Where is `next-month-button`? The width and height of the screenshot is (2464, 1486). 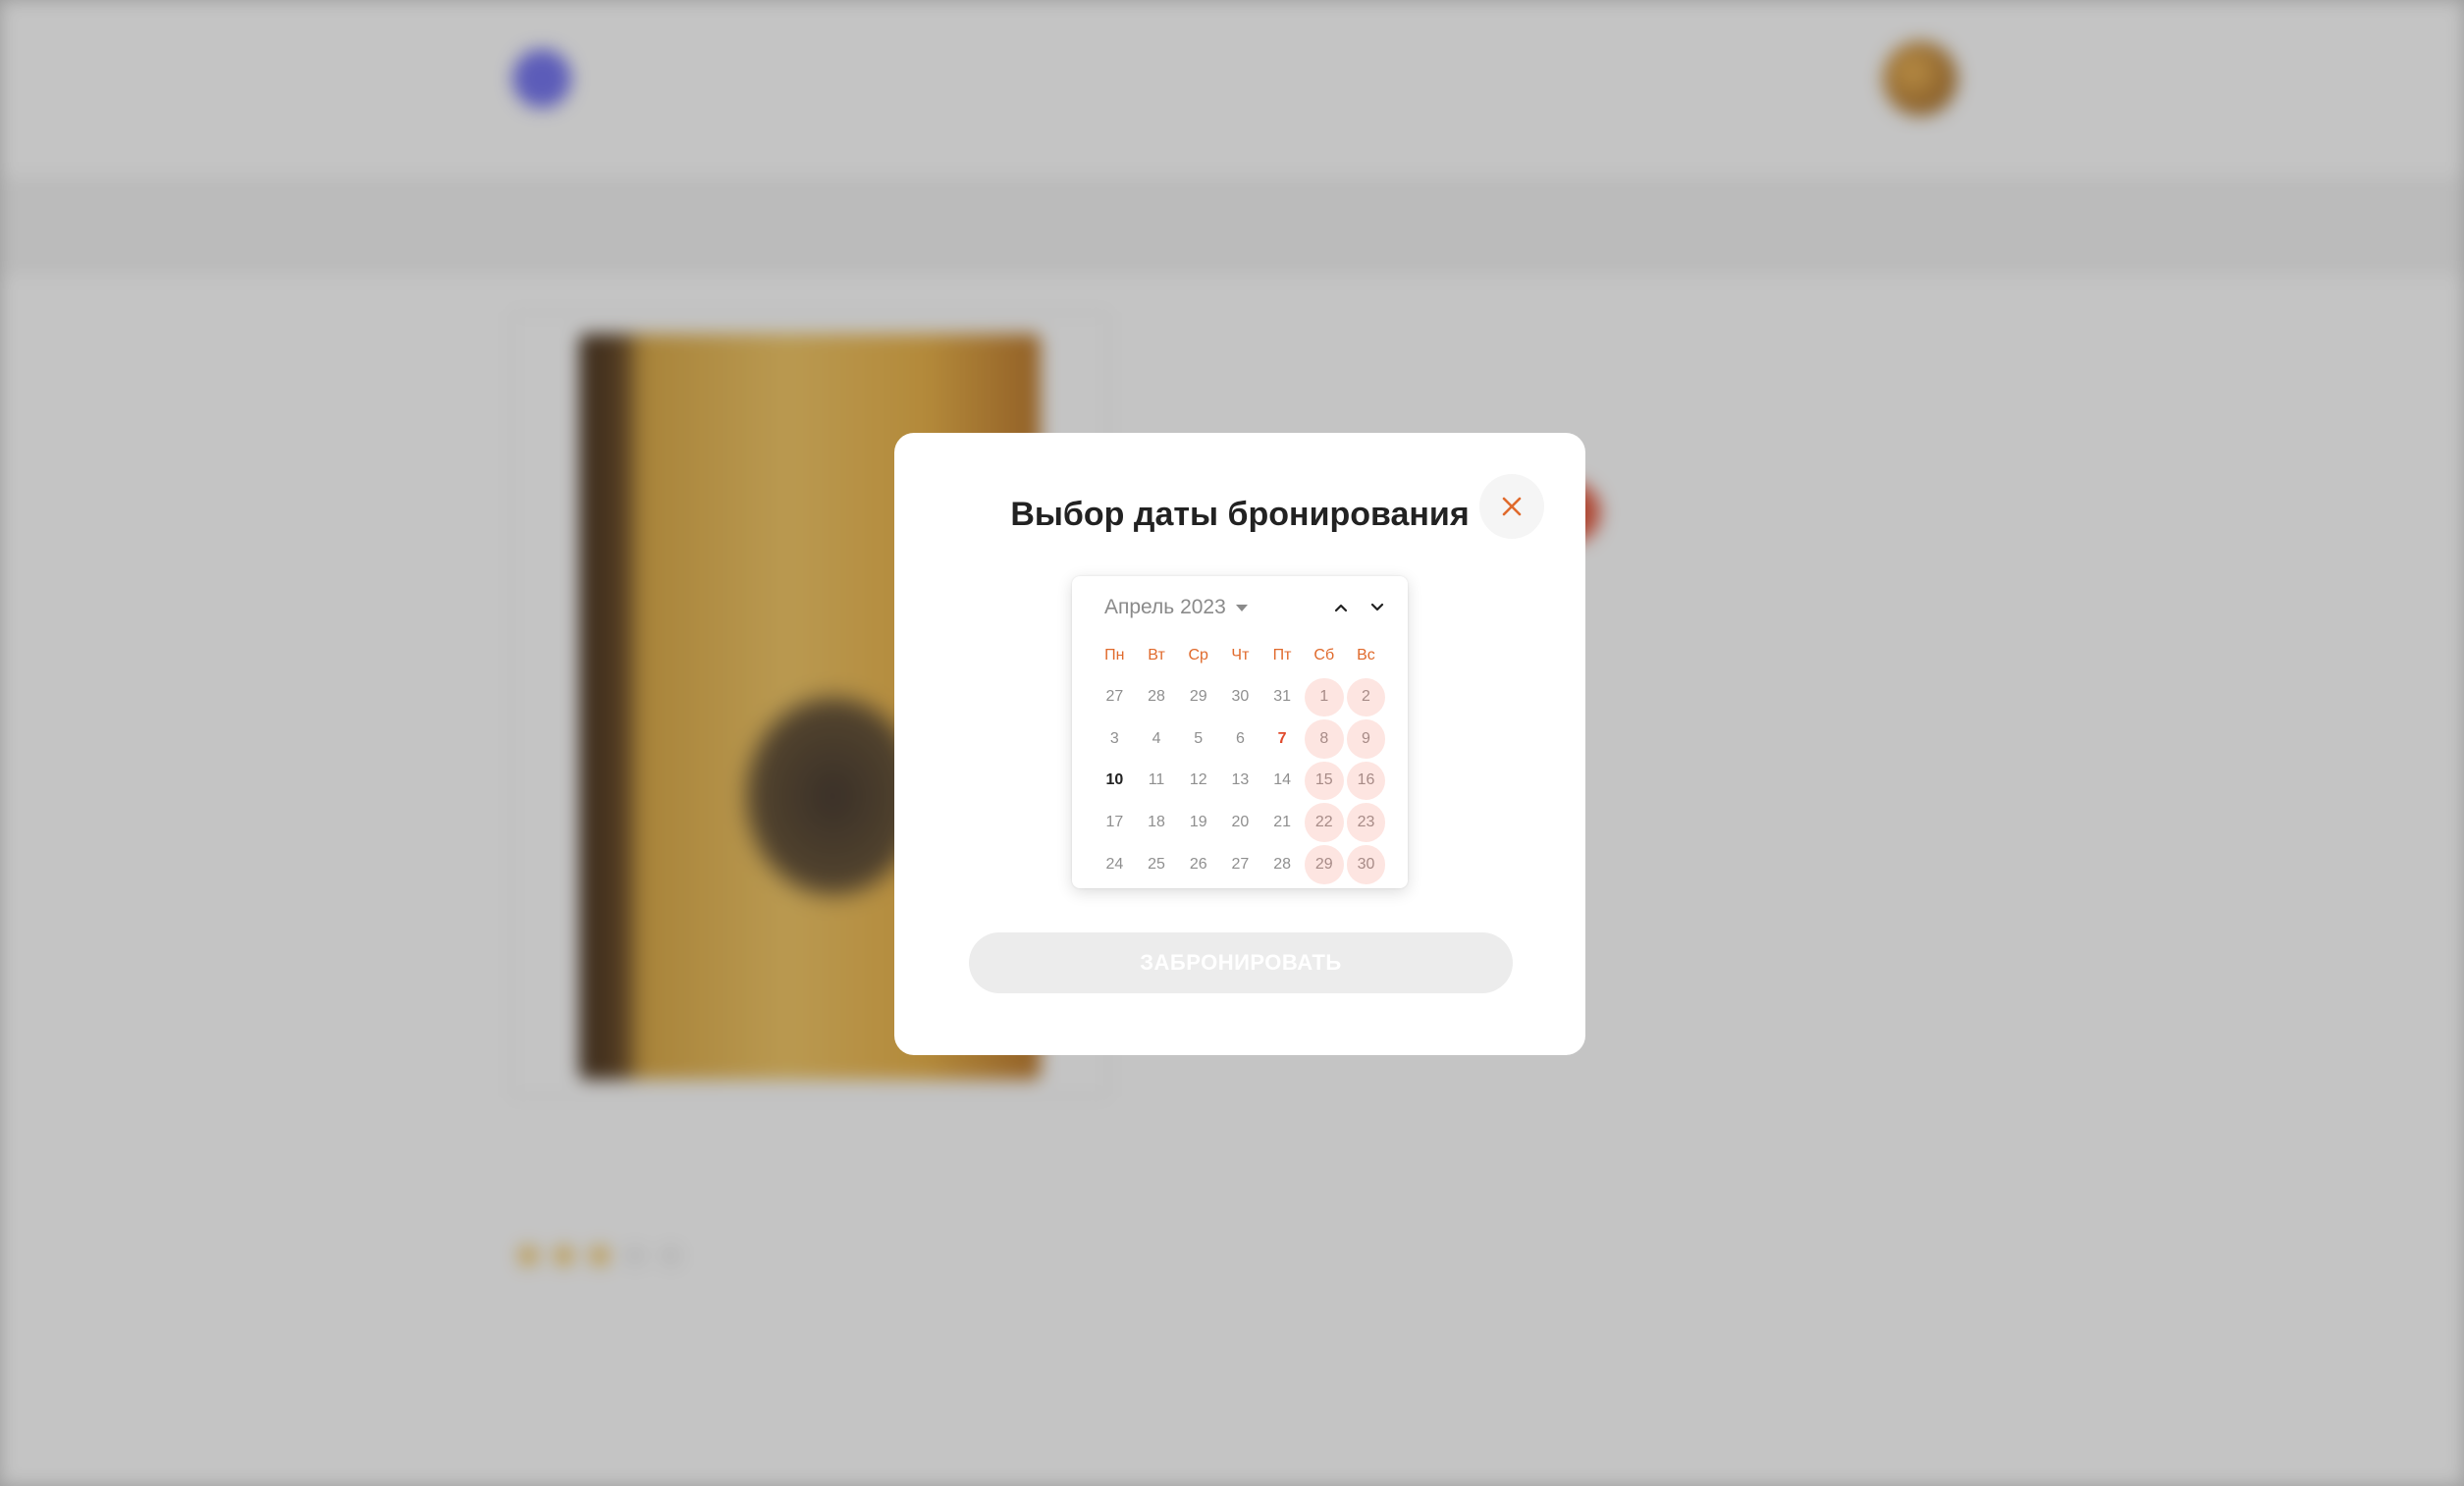 next-month-button is located at coordinates (1377, 607).